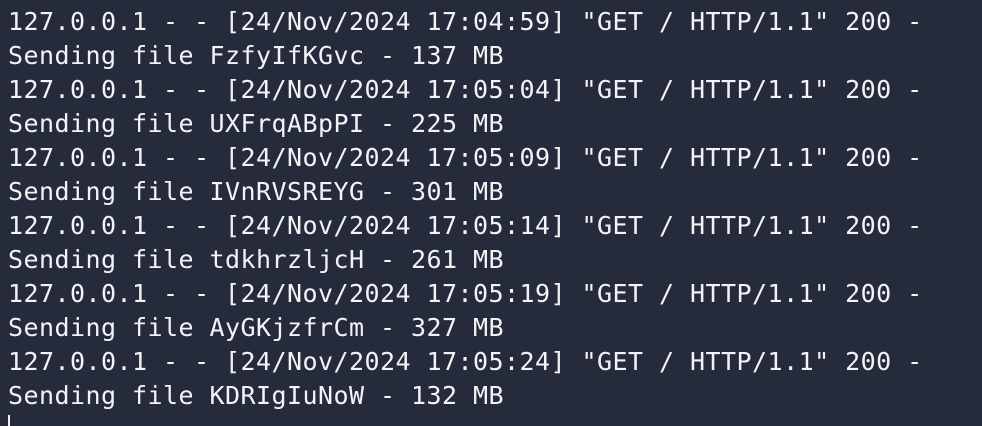 The height and width of the screenshot is (426, 982). I want to click on log-file-line: Sending file UXFrqABpPI - 225 MB, so click(256, 123).